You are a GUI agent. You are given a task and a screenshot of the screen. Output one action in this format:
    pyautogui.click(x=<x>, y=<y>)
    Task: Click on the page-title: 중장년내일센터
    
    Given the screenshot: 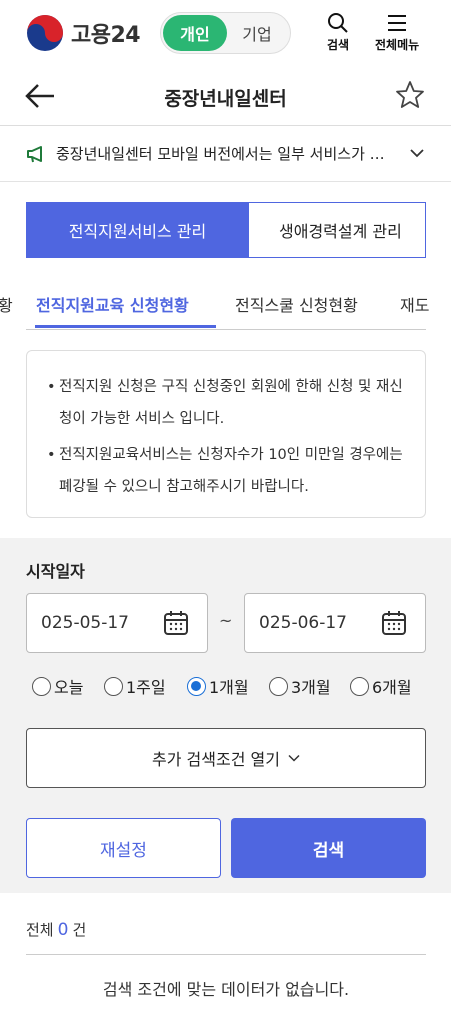 What is the action you would take?
    pyautogui.click(x=225, y=99)
    